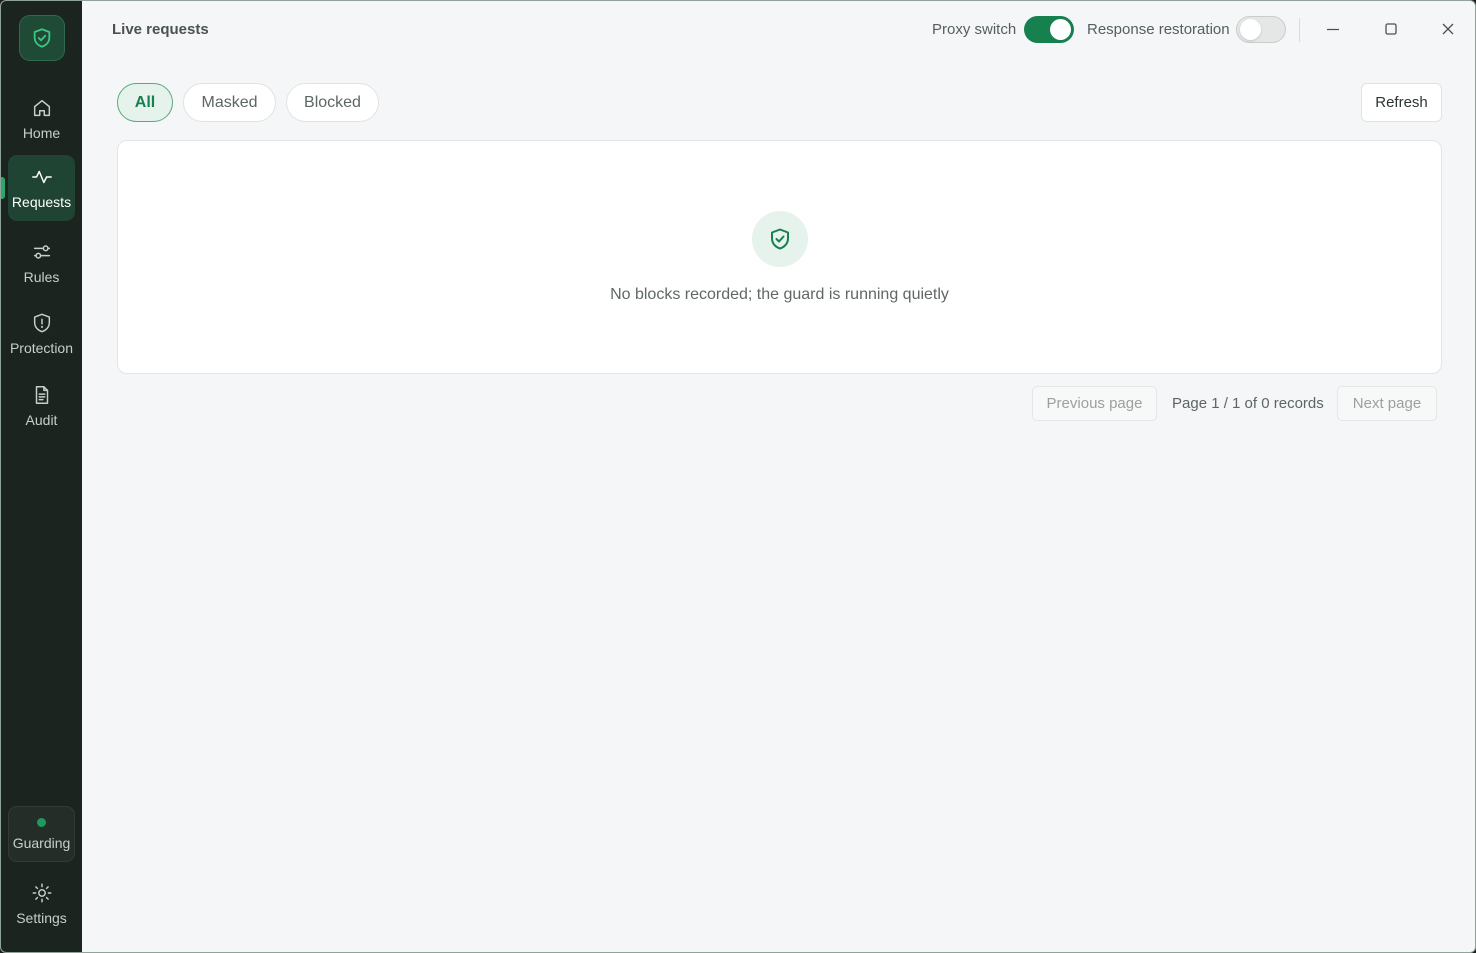 This screenshot has width=1476, height=953. I want to click on close-icon, so click(1448, 29).